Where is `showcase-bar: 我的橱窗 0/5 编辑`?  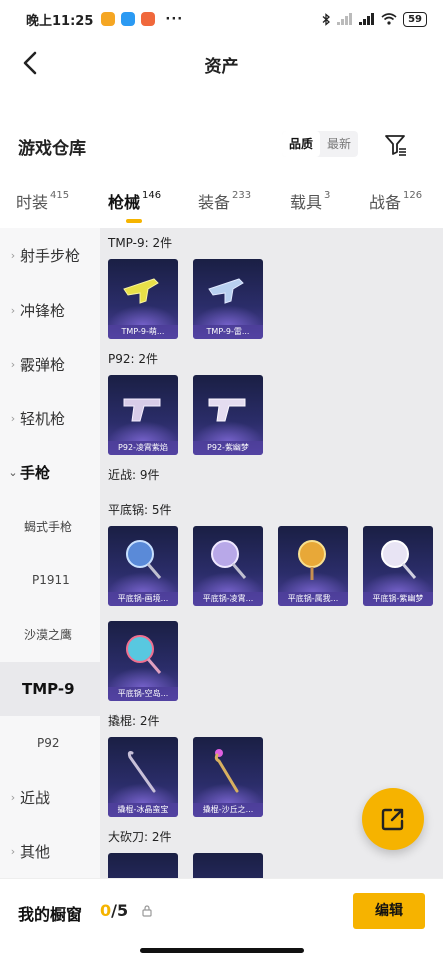 showcase-bar: 我的橱窗 0/5 编辑 is located at coordinates (221, 911).